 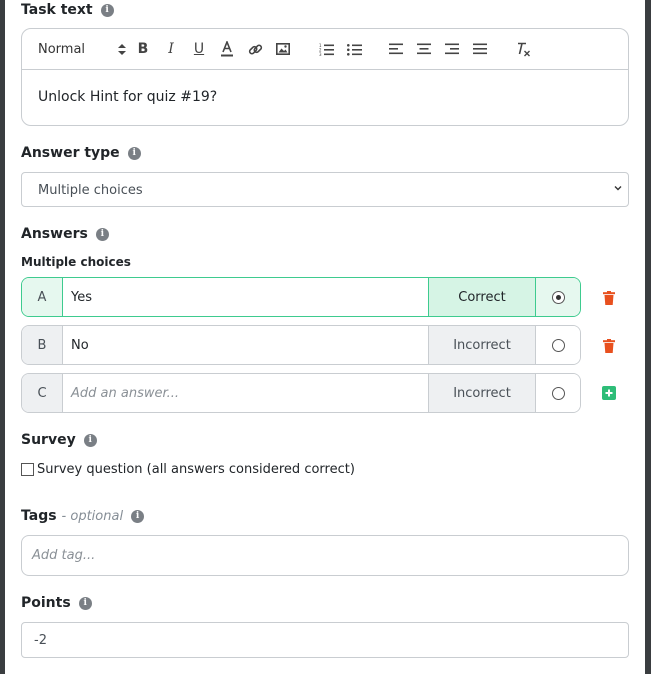 I want to click on answers-label-row: Answers i, so click(x=65, y=234).